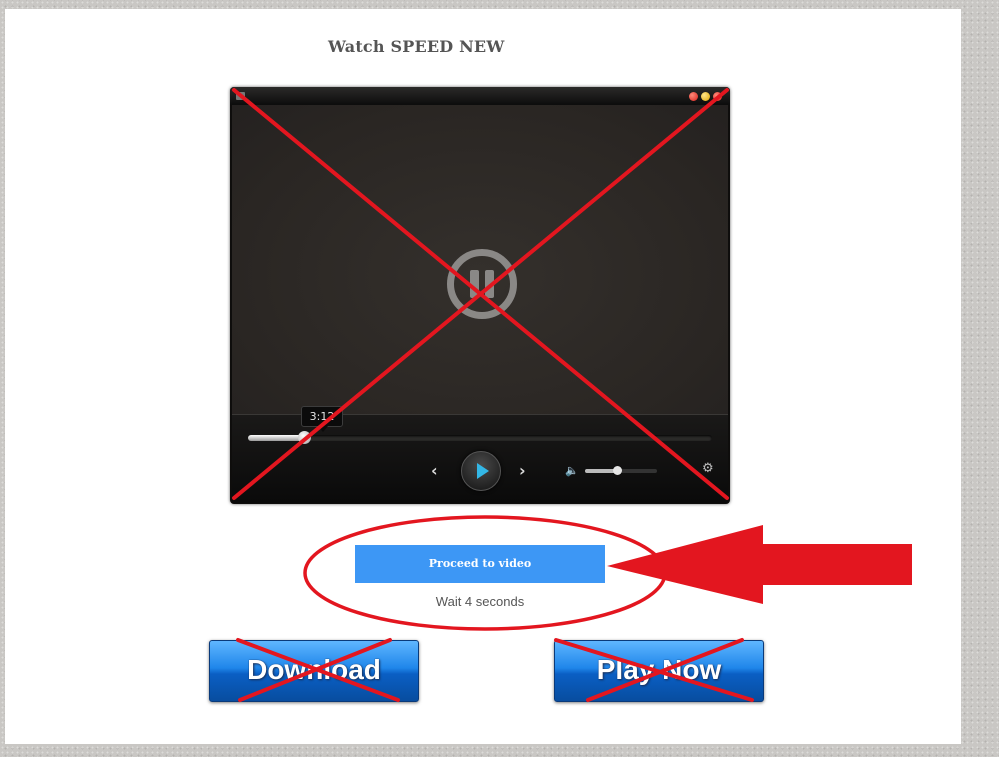  Describe the element at coordinates (314, 671) in the screenshot. I see `download-button: Download` at that location.